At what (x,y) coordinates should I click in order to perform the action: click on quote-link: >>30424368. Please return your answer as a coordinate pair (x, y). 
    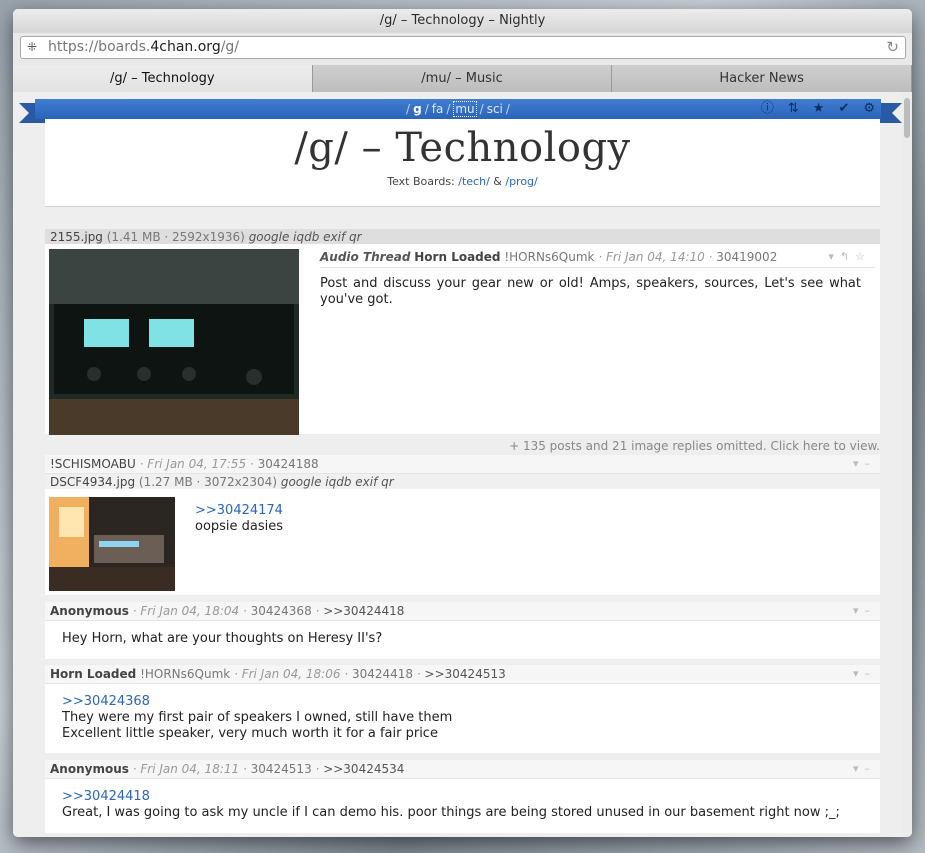
    Looking at the image, I should click on (462, 702).